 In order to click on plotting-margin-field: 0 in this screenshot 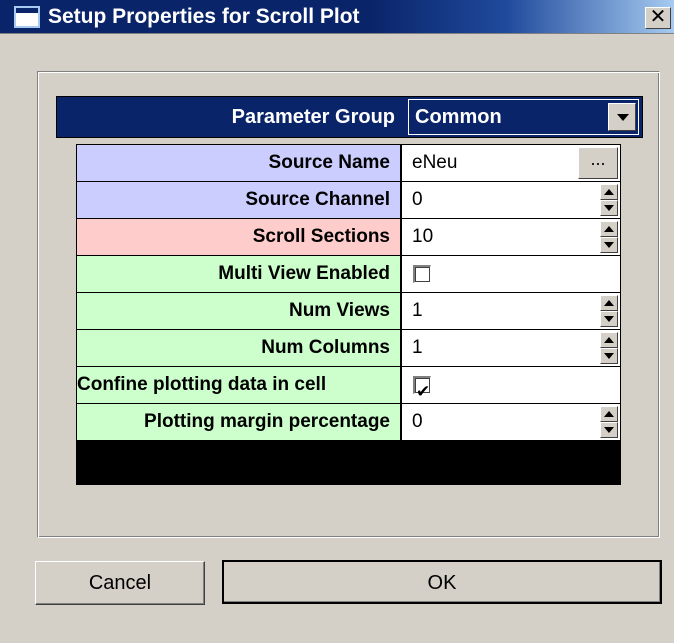, I will do `click(511, 422)`.